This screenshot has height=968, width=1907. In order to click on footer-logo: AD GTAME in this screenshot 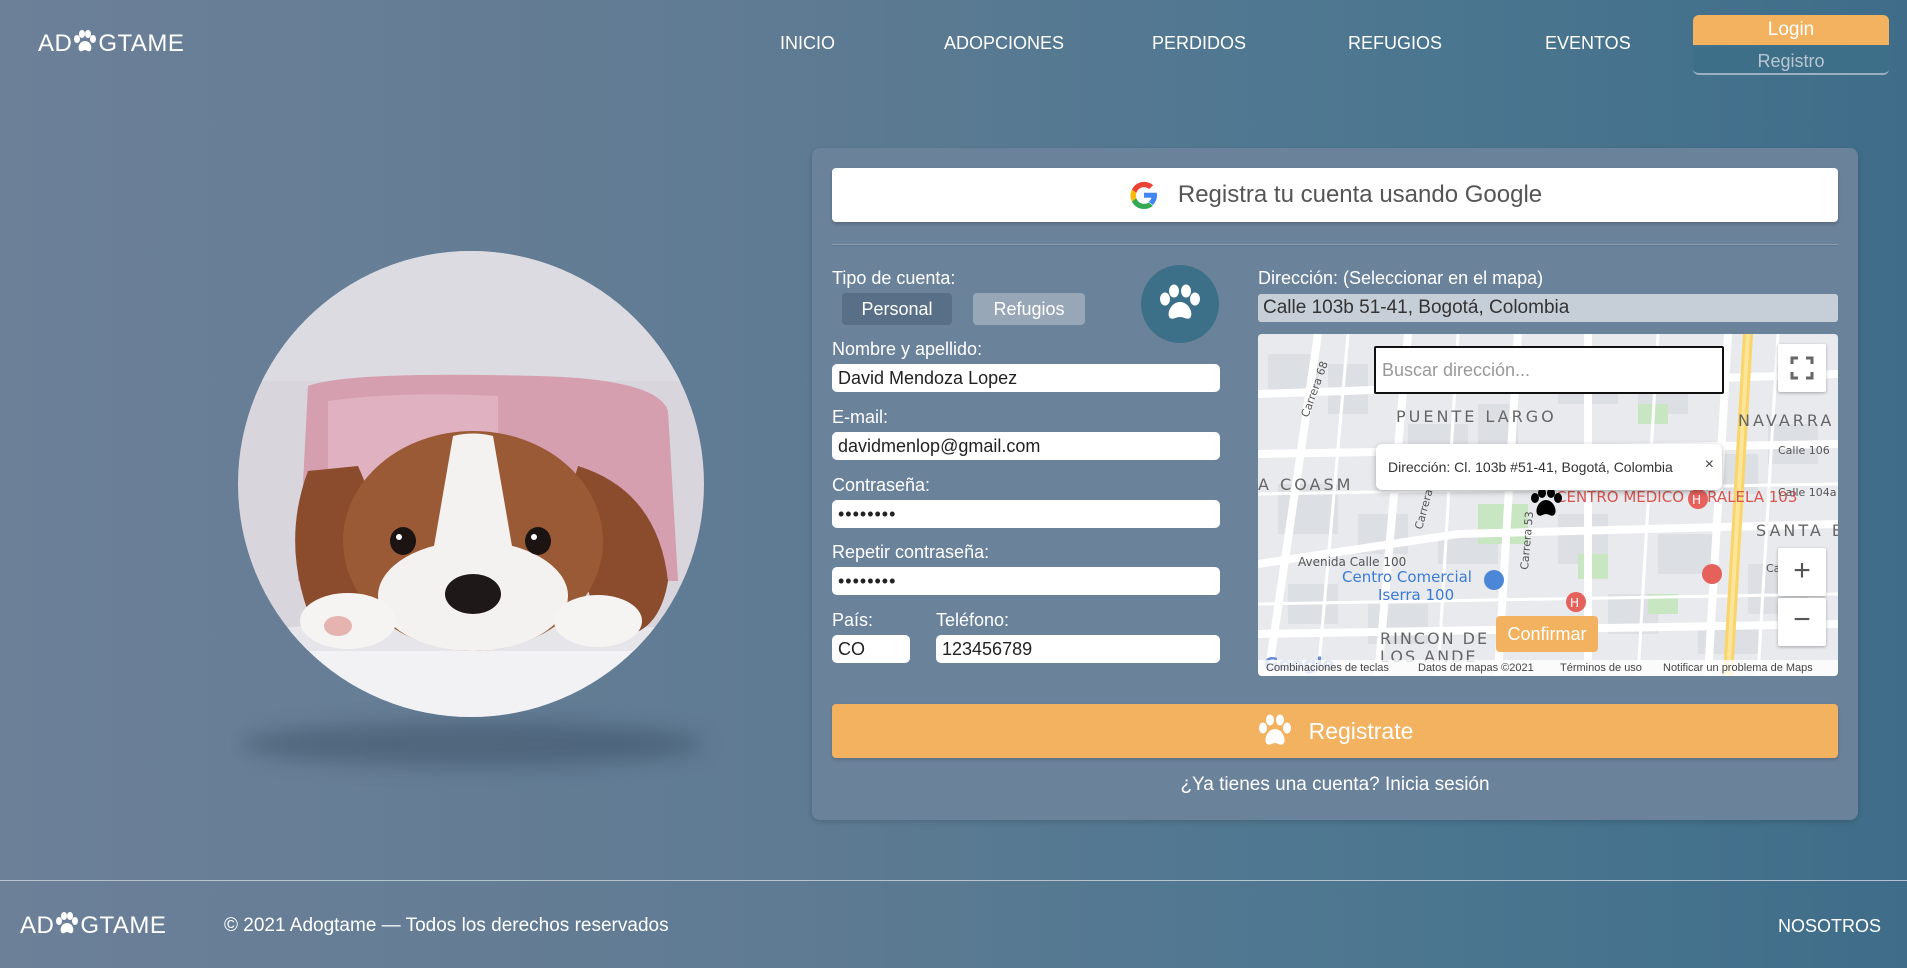, I will do `click(93, 926)`.